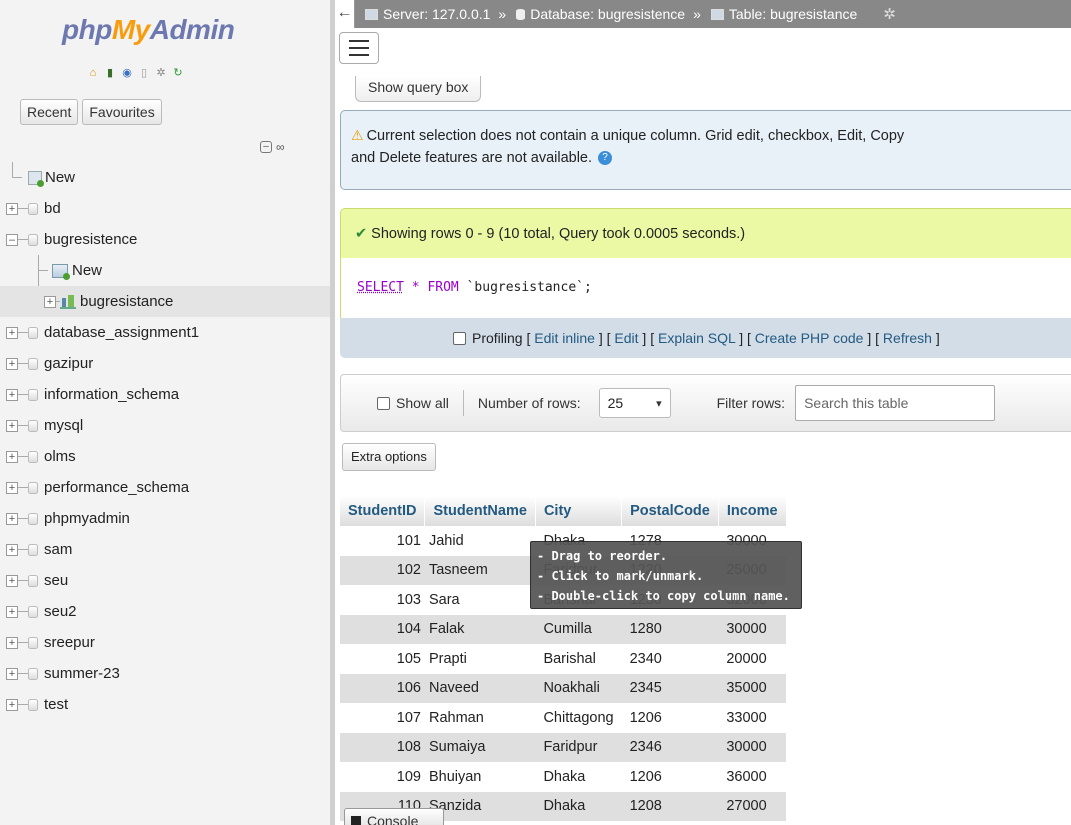  What do you see at coordinates (382, 571) in the screenshot?
I see `cell-studentid: 102` at bounding box center [382, 571].